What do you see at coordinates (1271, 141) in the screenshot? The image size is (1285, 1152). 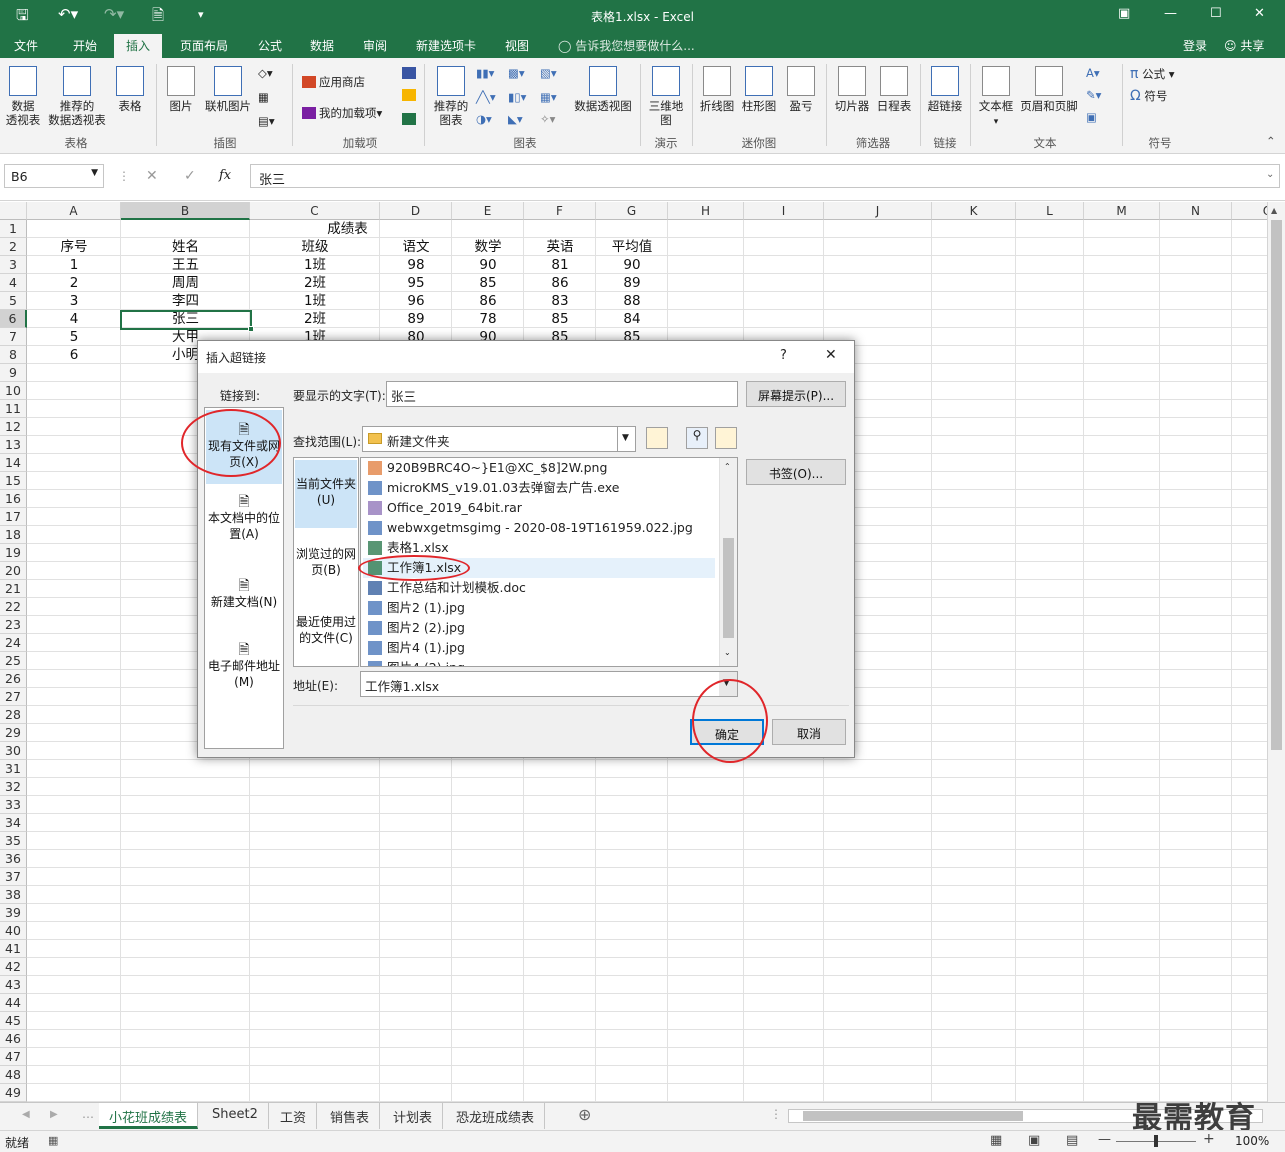 I see `collapse-ribbon-icon: ⌃` at bounding box center [1271, 141].